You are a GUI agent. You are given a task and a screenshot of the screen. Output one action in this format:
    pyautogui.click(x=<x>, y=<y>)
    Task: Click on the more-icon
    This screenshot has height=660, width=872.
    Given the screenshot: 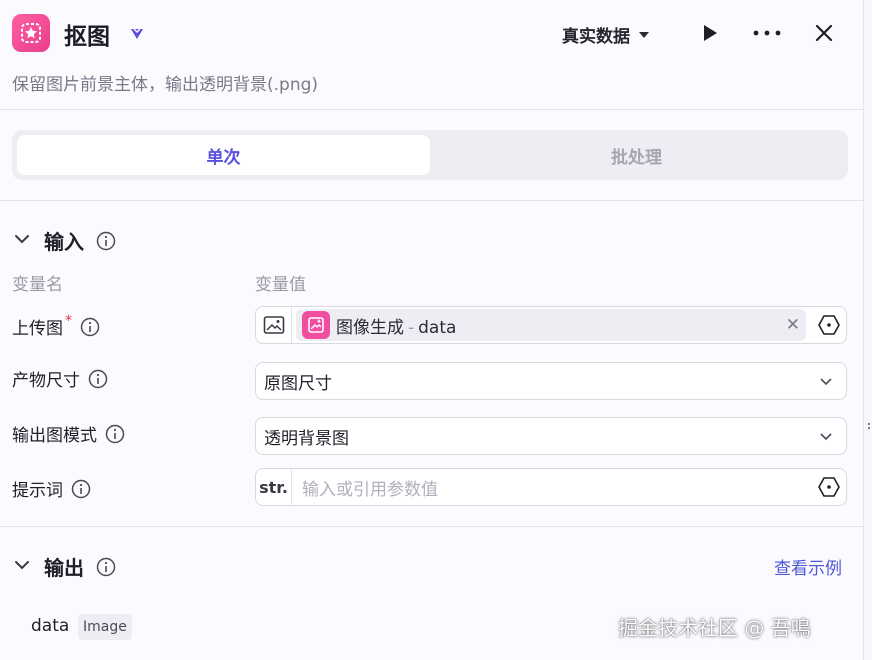 What is the action you would take?
    pyautogui.click(x=767, y=33)
    